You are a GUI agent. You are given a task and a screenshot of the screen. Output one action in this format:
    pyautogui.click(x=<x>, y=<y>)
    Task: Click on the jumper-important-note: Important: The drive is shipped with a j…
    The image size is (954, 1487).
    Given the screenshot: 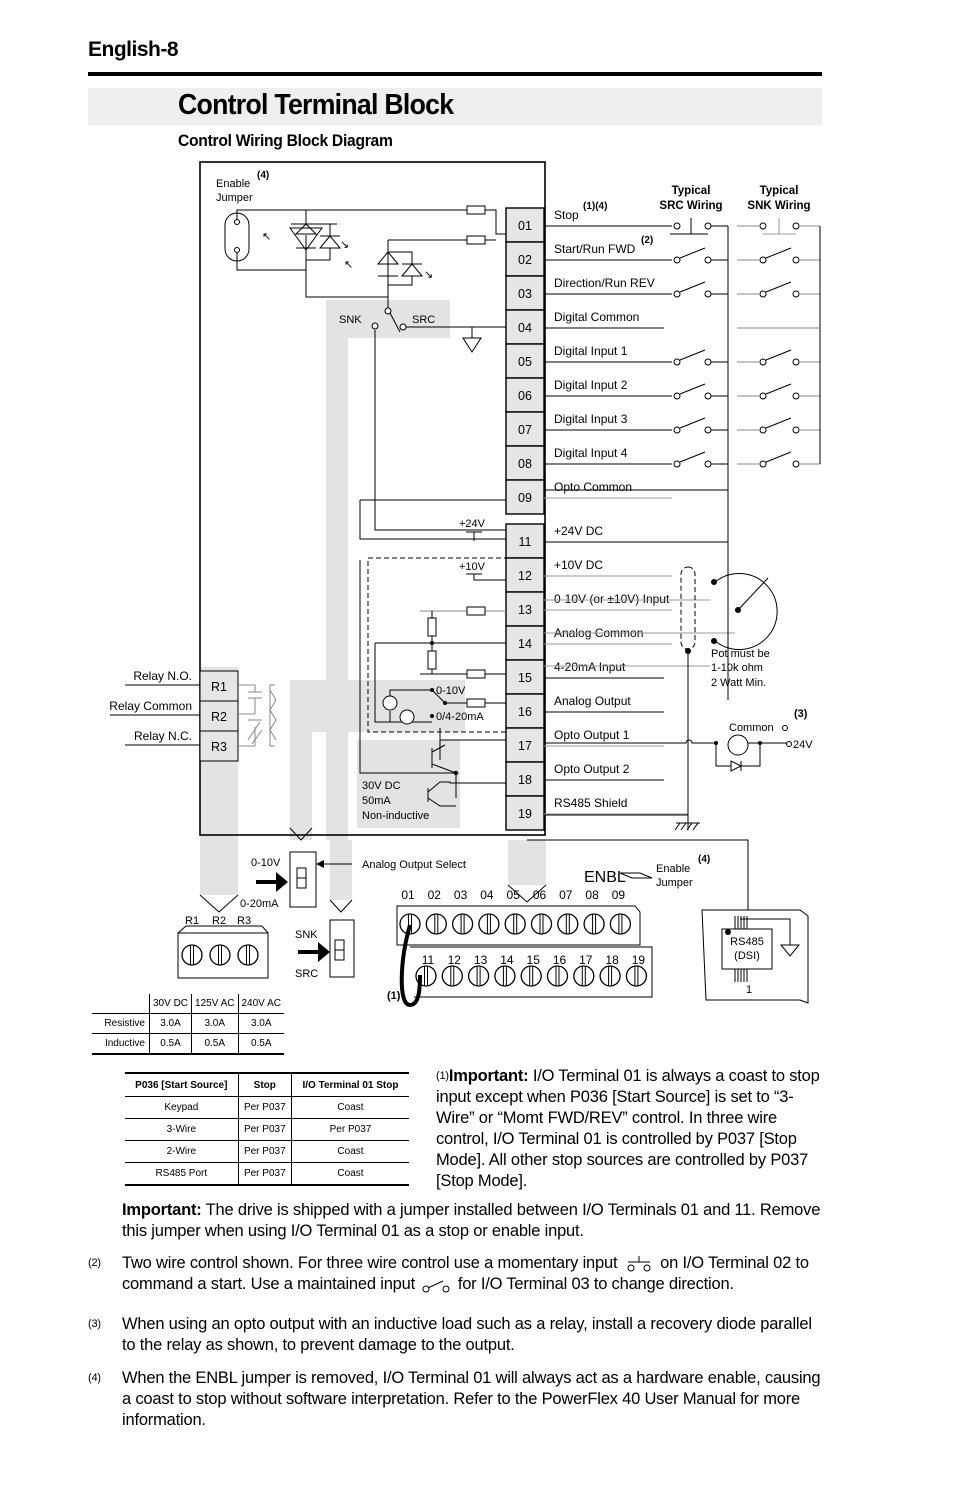 What is the action you would take?
    pyautogui.click(x=471, y=1220)
    